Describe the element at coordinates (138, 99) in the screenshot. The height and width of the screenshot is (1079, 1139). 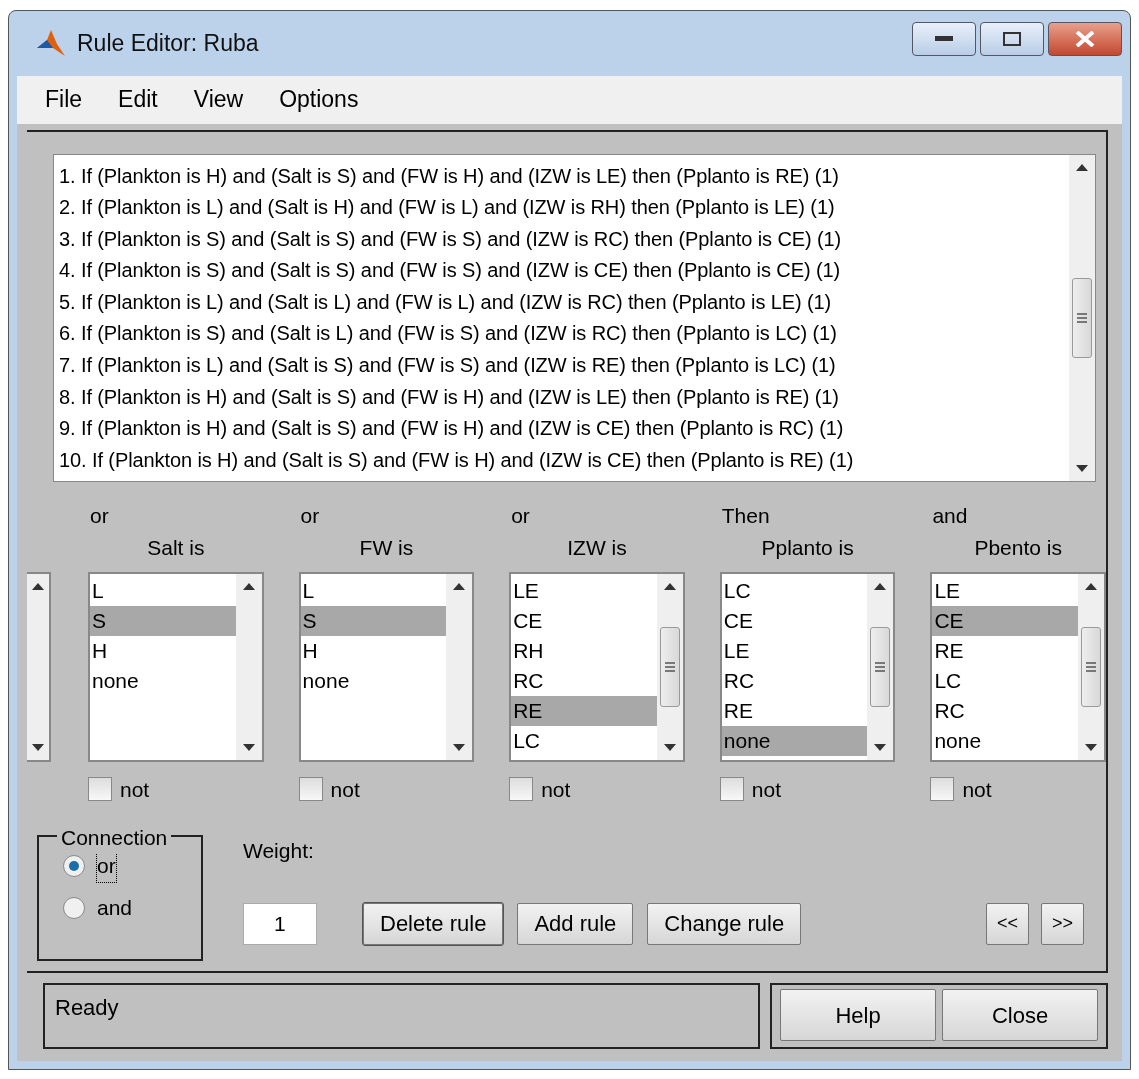
I see `menu-item: Edit` at that location.